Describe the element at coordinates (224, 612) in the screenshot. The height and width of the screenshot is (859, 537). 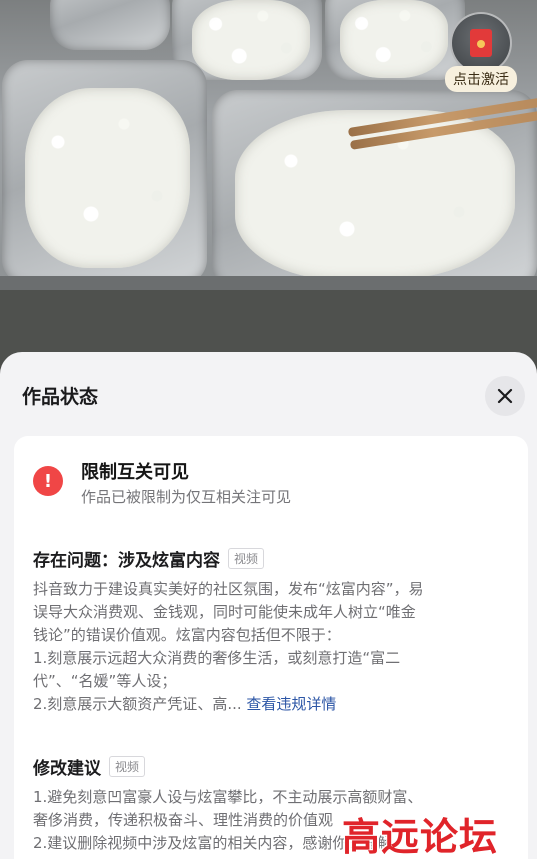
I see `issue-line: 误导大众消费观、金钱观，同时可能使未成年人树立“唯金` at that location.